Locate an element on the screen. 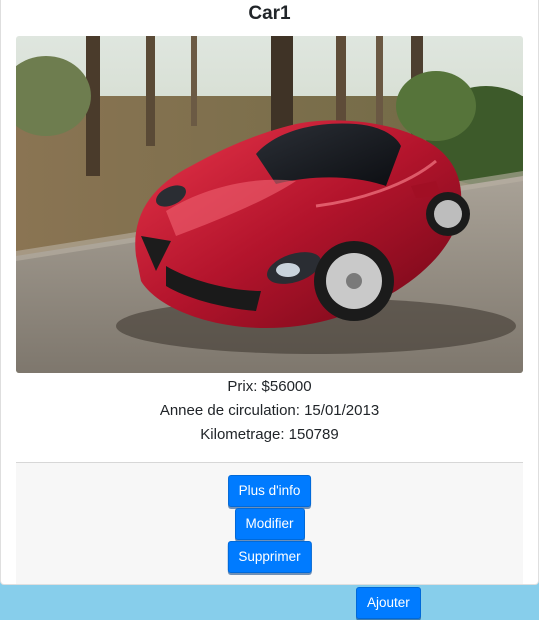 This screenshot has width=539, height=620. edit-button: Modifier is located at coordinates (269, 524).